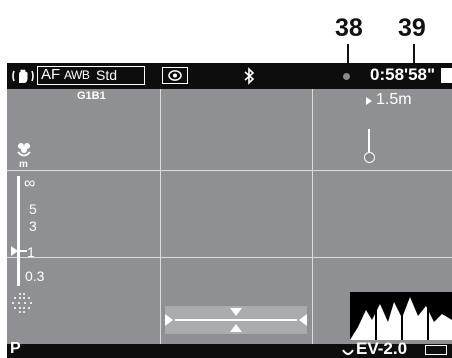 The height and width of the screenshot is (358, 452). I want to click on battery-icon, so click(436, 350).